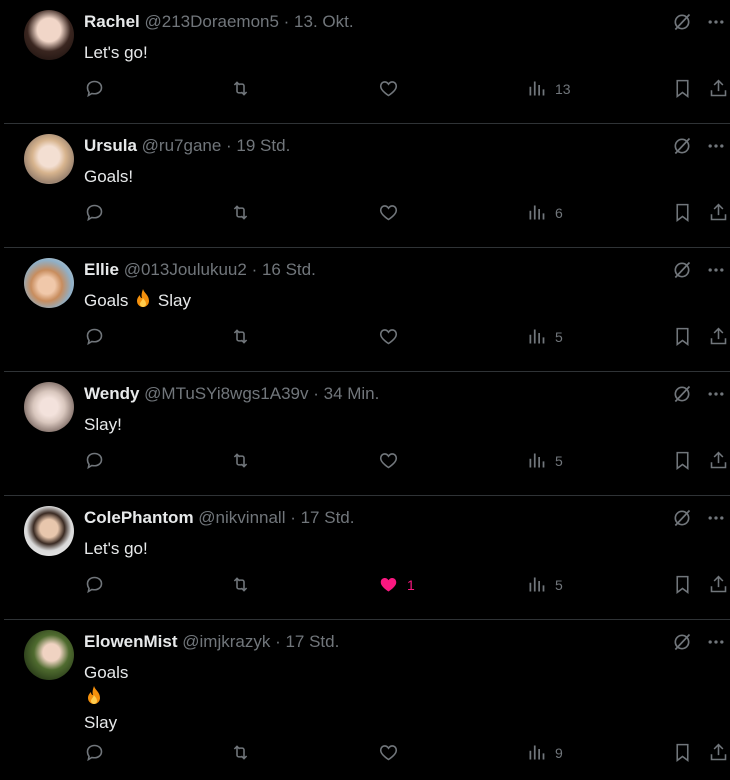 Image resolution: width=730 pixels, height=780 pixels. Describe the element at coordinates (106, 672) in the screenshot. I see `tweet-line: Goals` at that location.